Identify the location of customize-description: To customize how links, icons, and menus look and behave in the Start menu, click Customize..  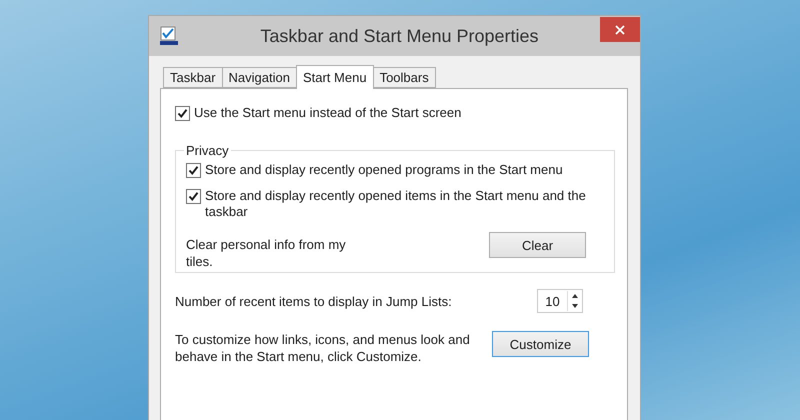
(323, 348).